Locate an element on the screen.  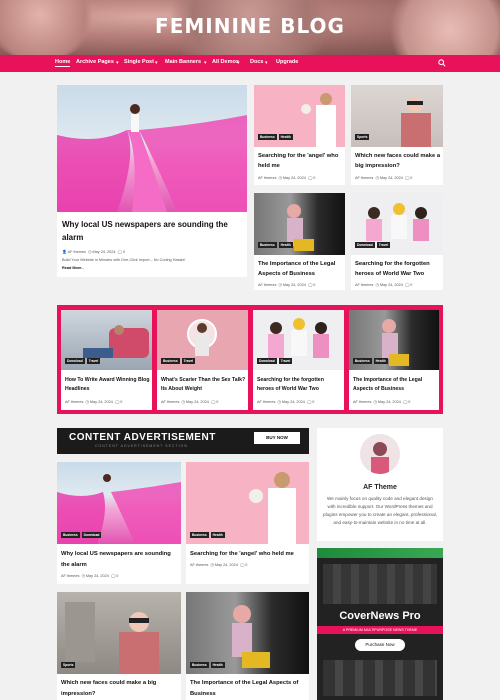
promo-screens-bottom is located at coordinates (380, 678).